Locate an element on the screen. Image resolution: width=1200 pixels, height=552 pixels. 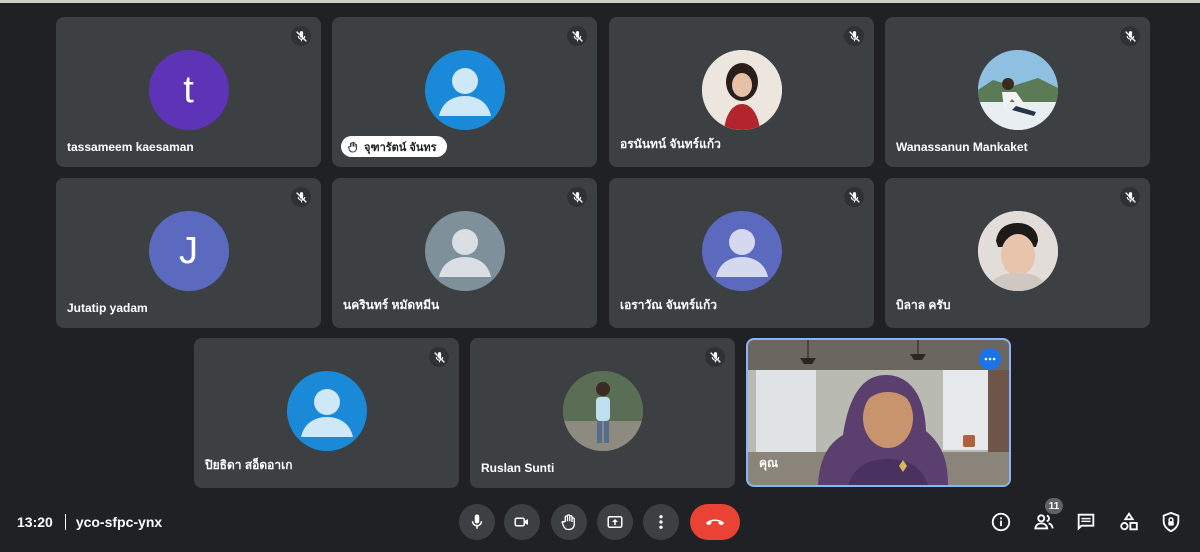
camera-button is located at coordinates (522, 522).